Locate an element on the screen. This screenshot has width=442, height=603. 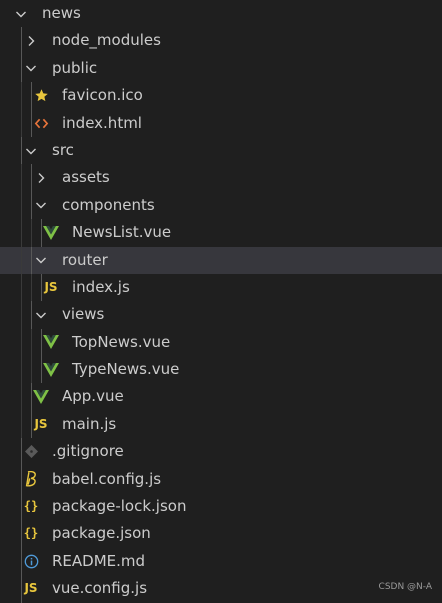
tree-file-newslist-vue: NewsList.vue is located at coordinates (221, 233).